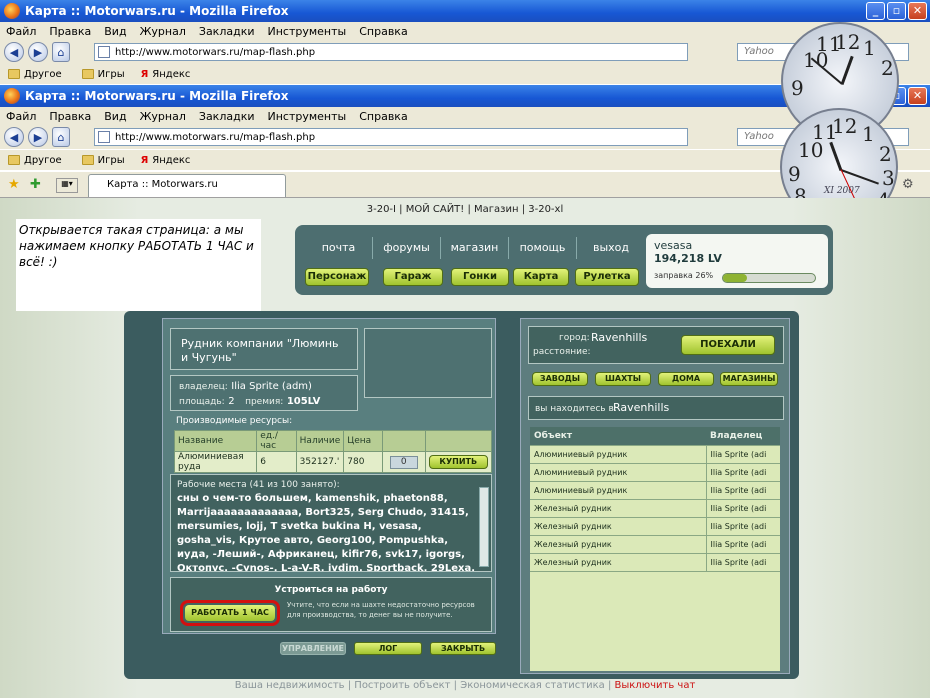 This screenshot has width=930, height=698. What do you see at coordinates (215, 52) in the screenshot?
I see `url-field-1: http://www.motorwars.ru/map-flash.php` at bounding box center [215, 52].